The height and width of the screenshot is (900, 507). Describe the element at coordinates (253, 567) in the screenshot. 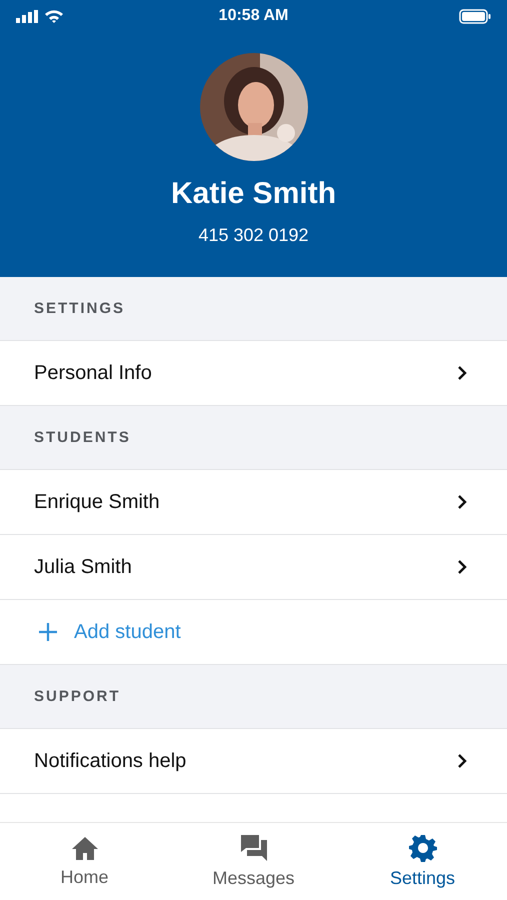

I see `list-item: Julia Smith` at that location.